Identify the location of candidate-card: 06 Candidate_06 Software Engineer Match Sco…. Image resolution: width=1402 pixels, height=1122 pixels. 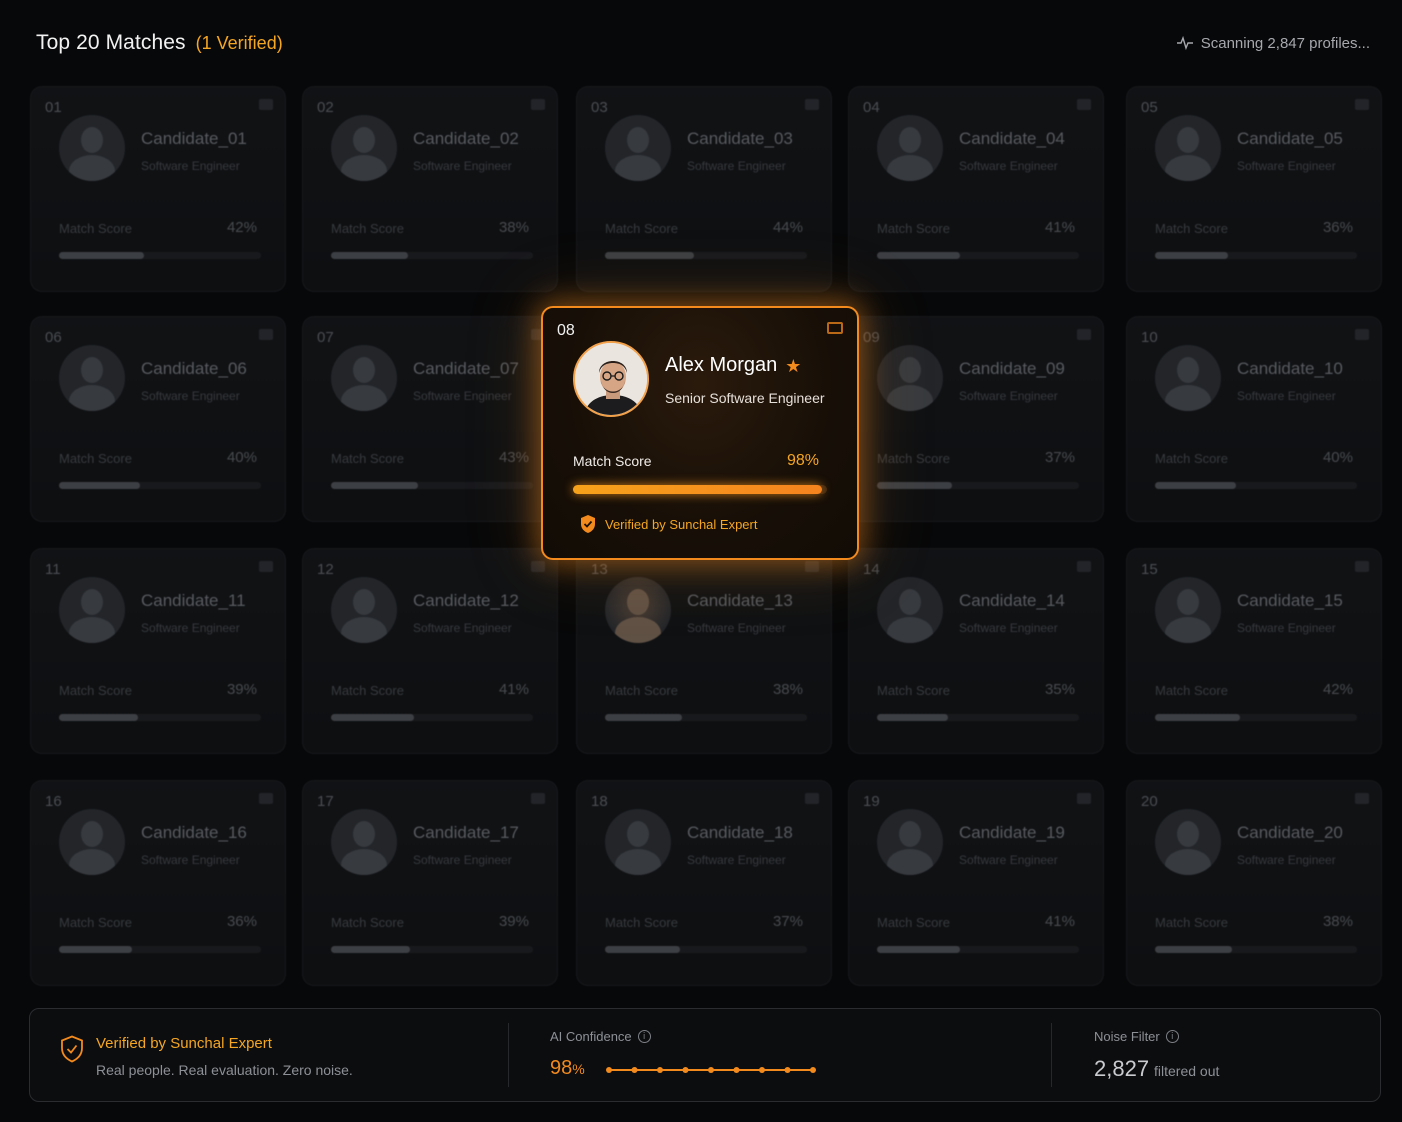
(158, 419).